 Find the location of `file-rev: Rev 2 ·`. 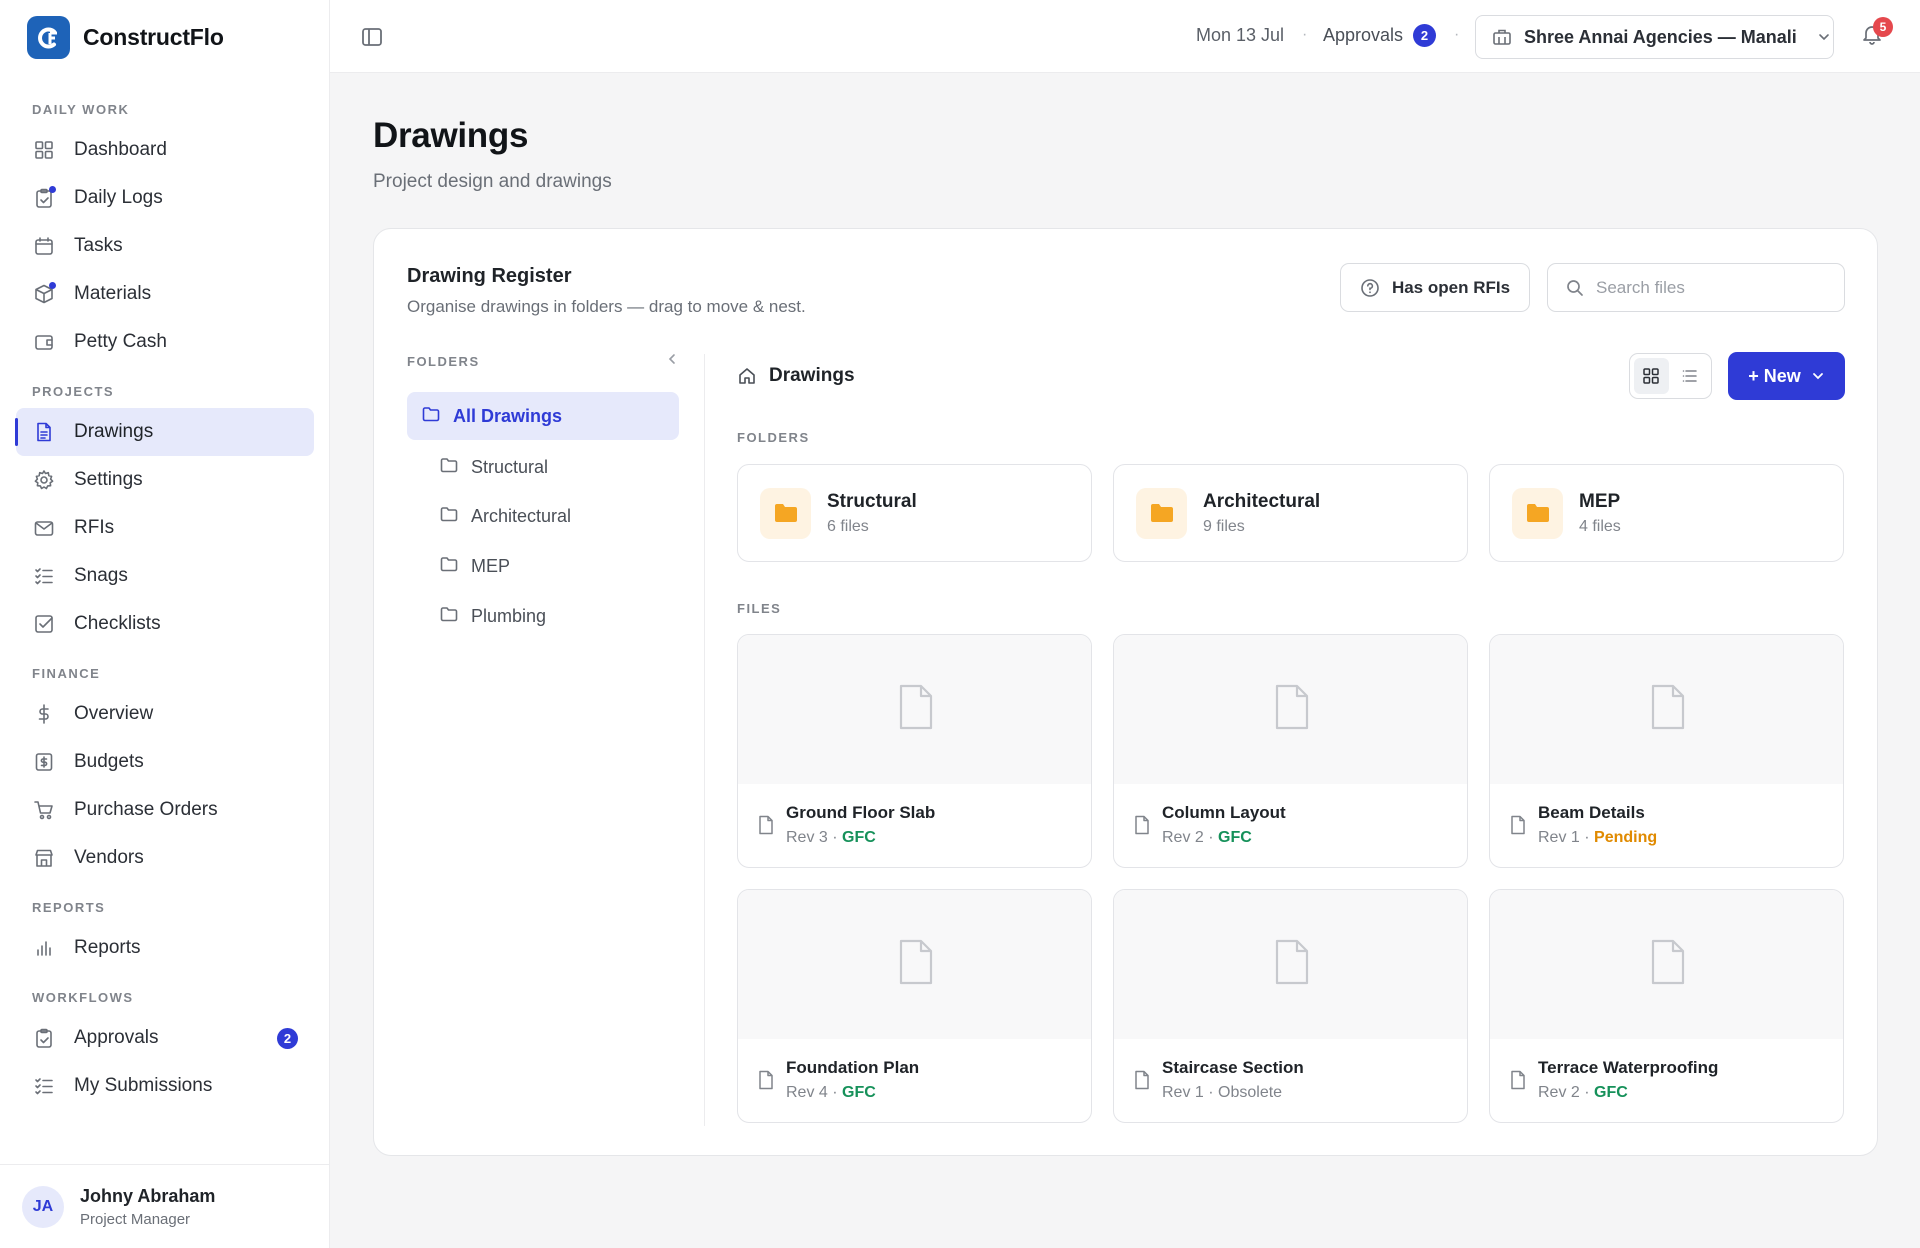

file-rev: Rev 2 · is located at coordinates (1190, 837).